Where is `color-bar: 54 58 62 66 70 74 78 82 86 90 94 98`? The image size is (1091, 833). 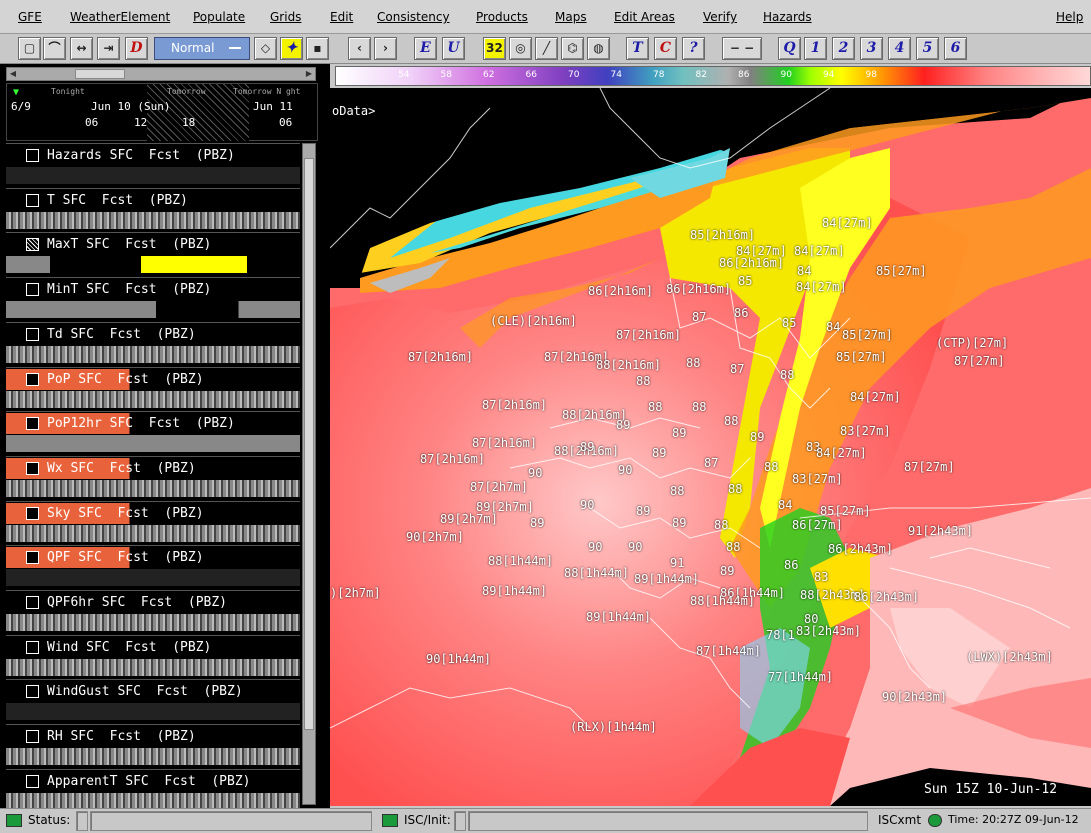
color-bar: 54 58 62 66 70 74 78 82 86 90 94 98 is located at coordinates (713, 76).